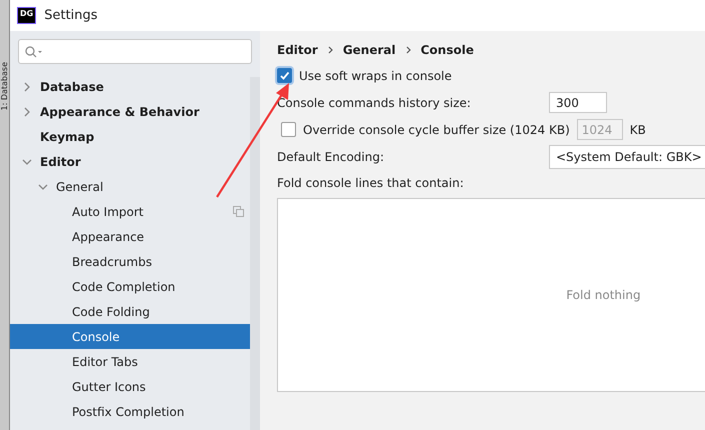  What do you see at coordinates (578, 102) in the screenshot?
I see `number-field: 300` at bounding box center [578, 102].